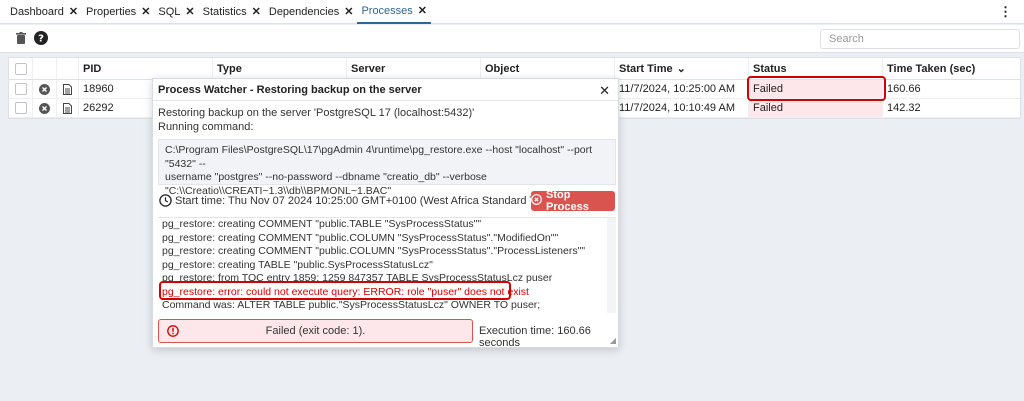 This screenshot has height=401, width=1024. What do you see at coordinates (304, 11) in the screenshot?
I see `tab-label: Dependencies` at bounding box center [304, 11].